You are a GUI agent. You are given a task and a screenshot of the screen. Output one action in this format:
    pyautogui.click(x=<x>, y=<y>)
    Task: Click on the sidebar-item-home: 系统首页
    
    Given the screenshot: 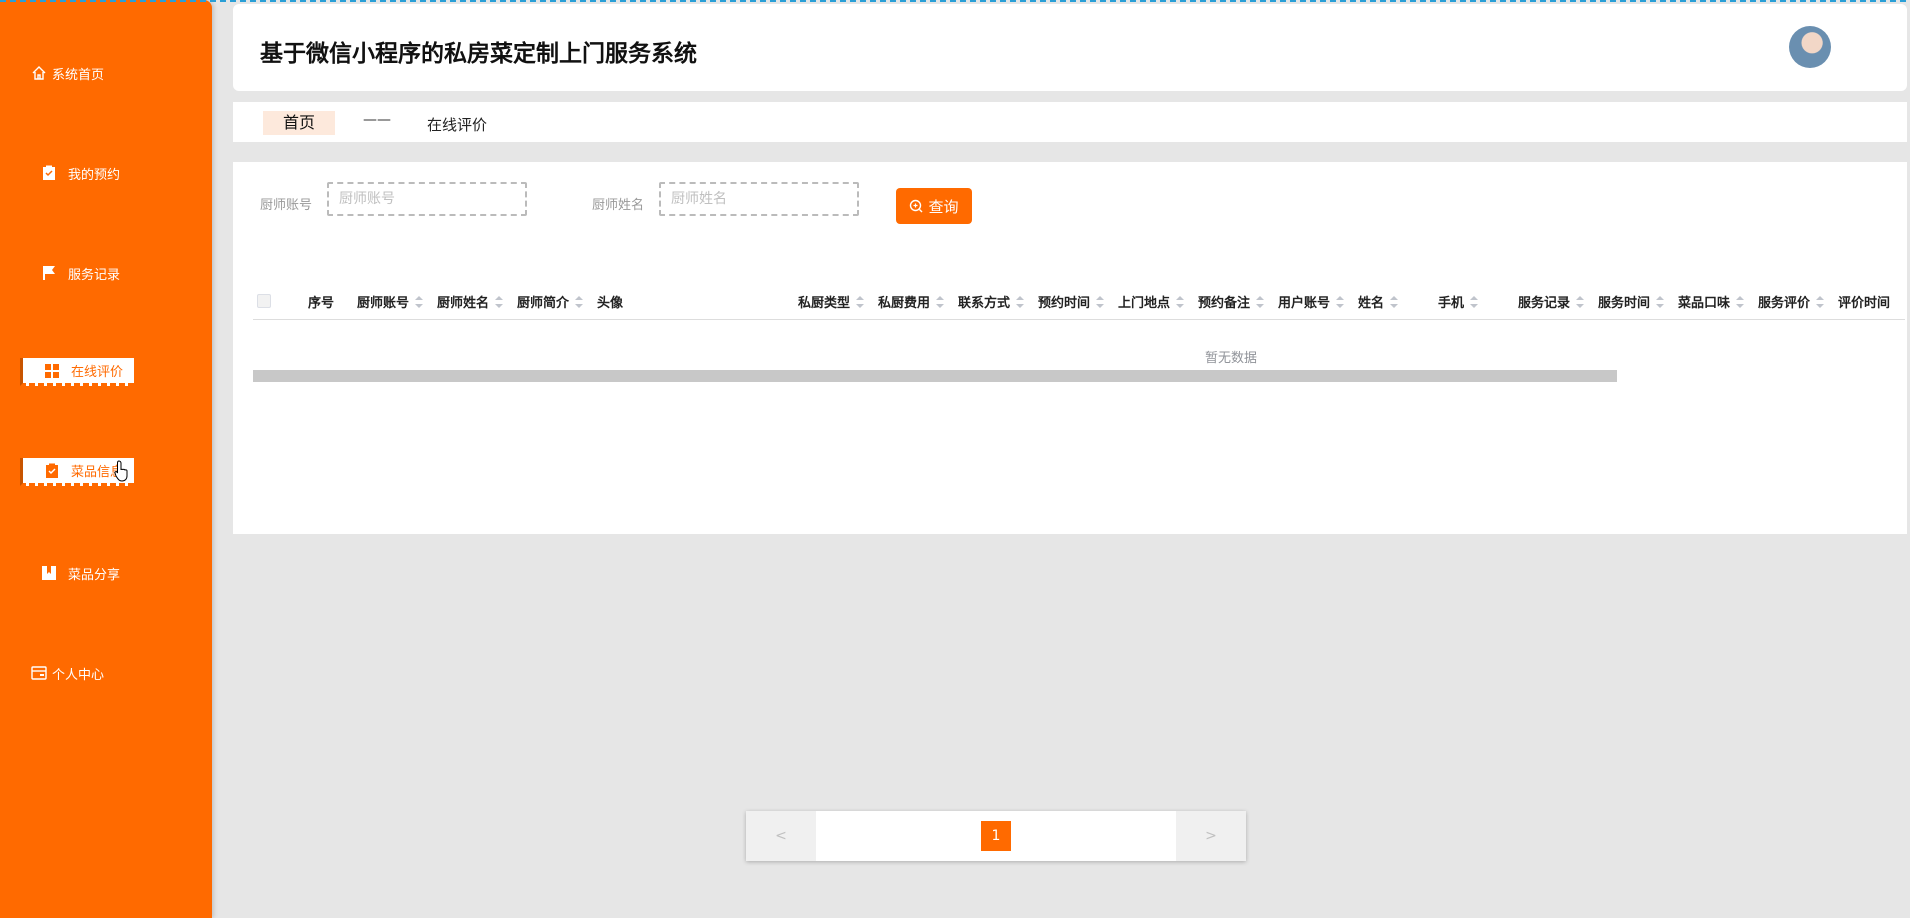 What is the action you would take?
    pyautogui.click(x=67, y=73)
    